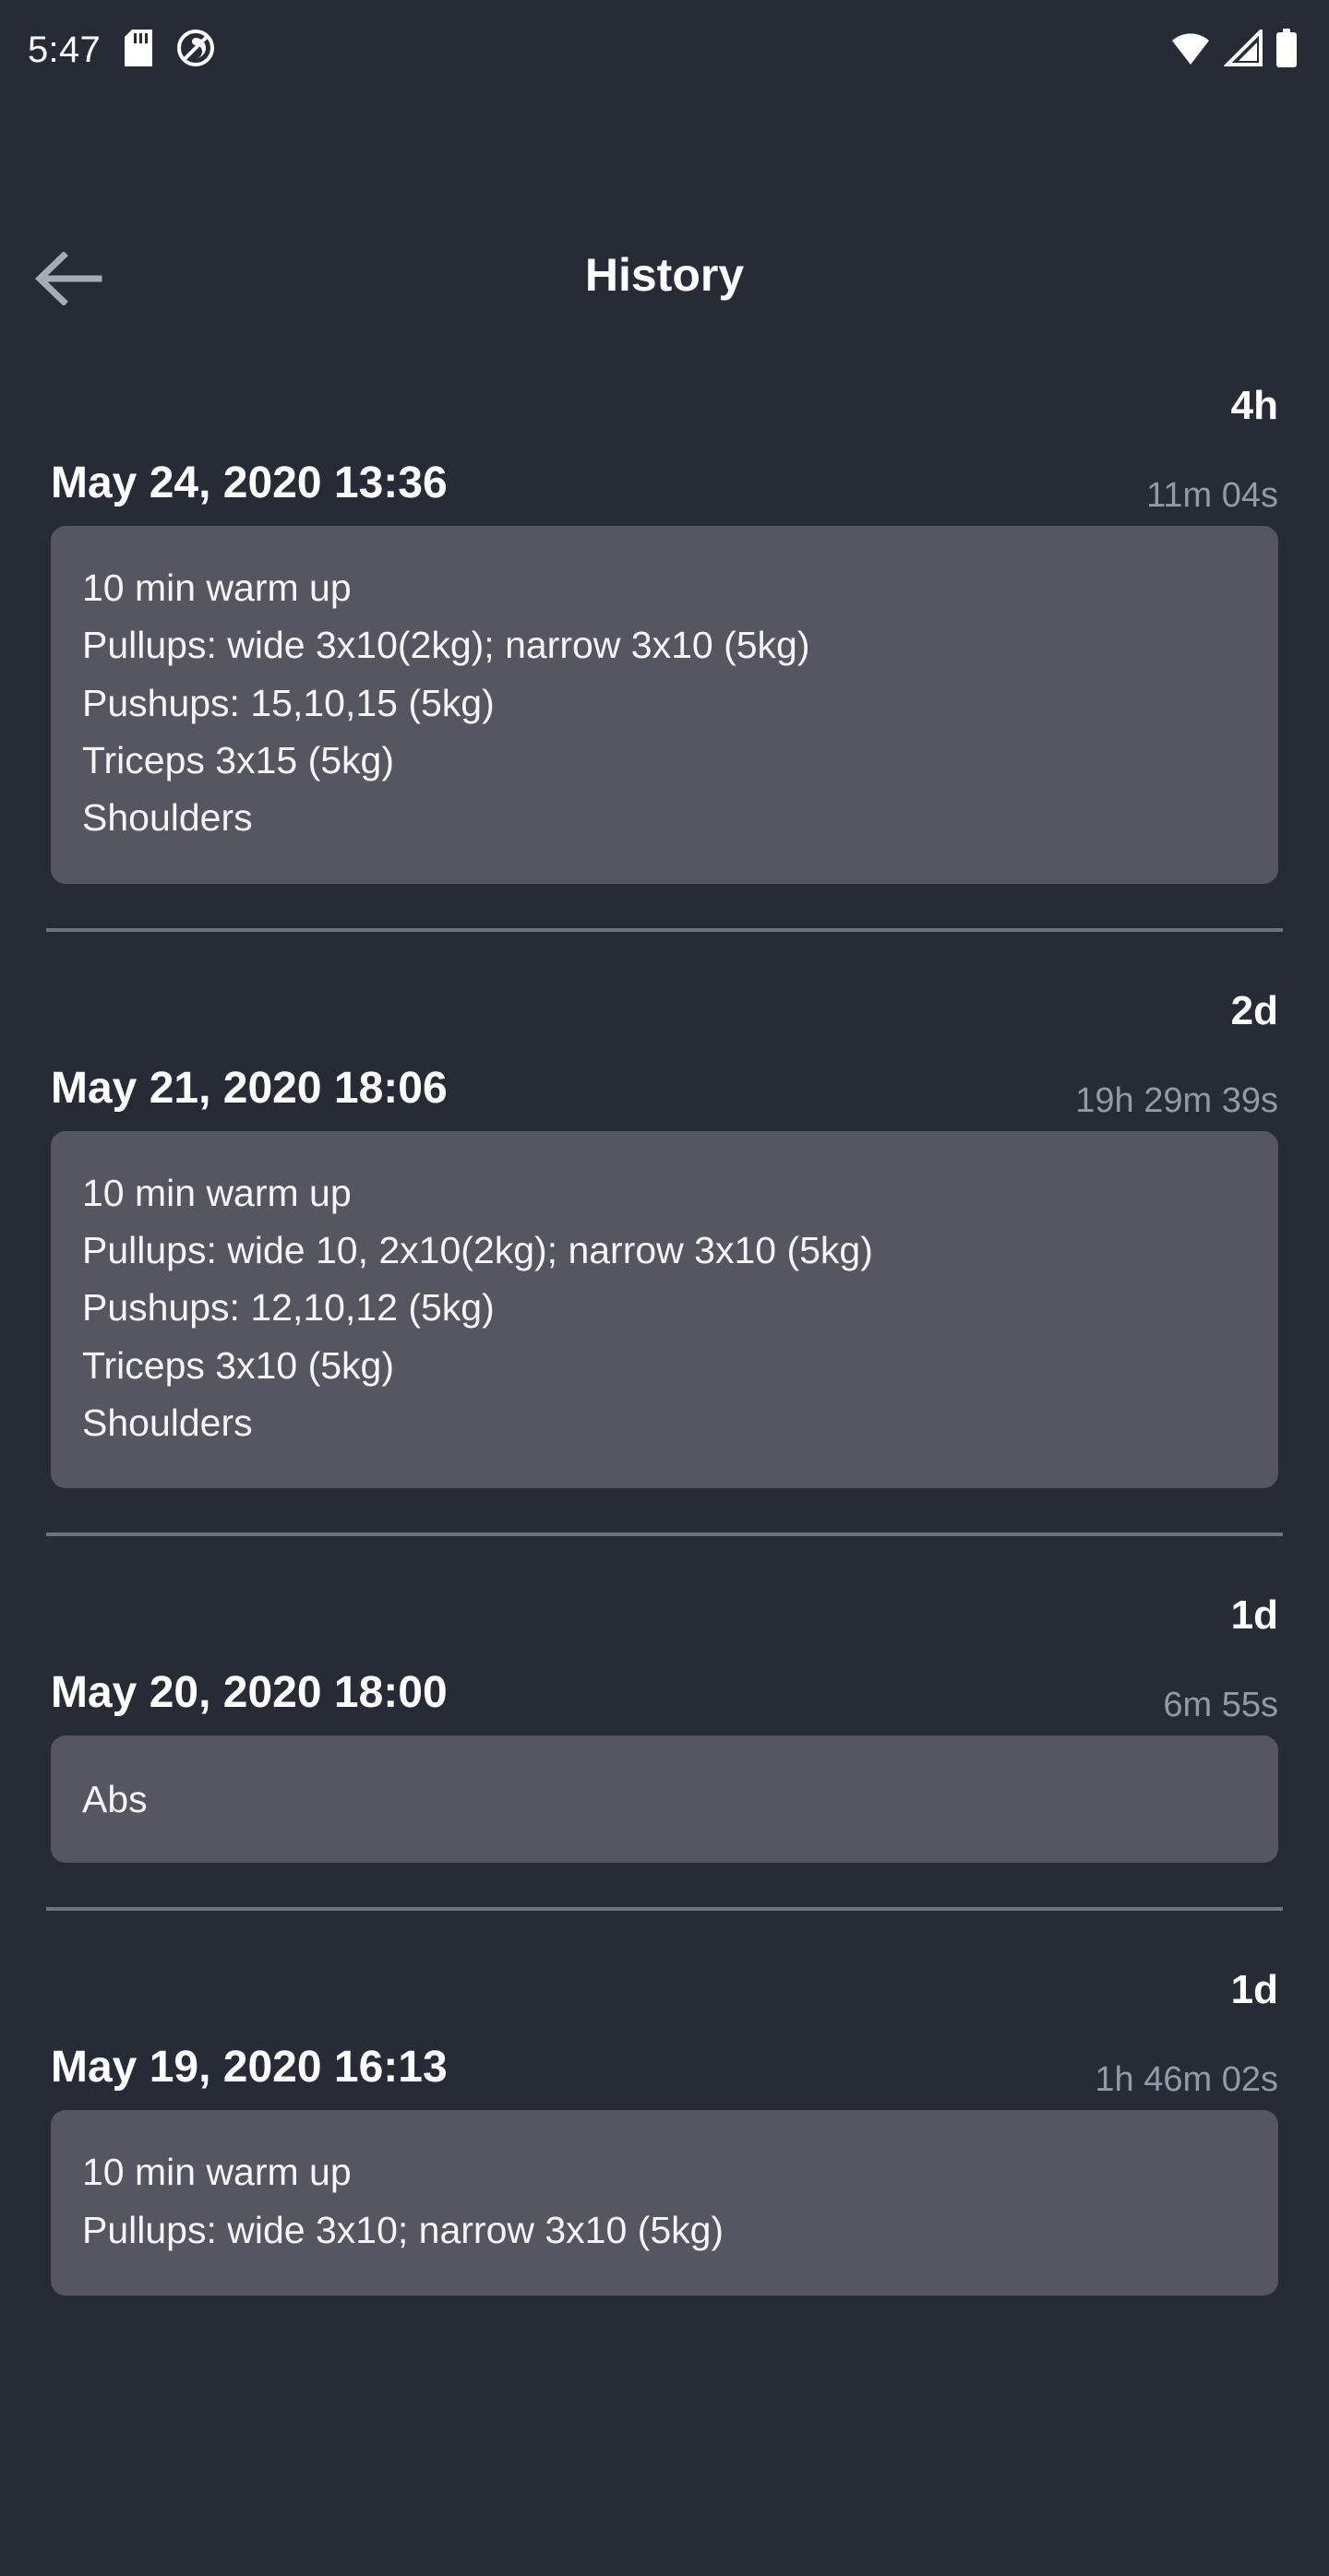 The image size is (1329, 2576). Describe the element at coordinates (403, 2229) in the screenshot. I see `workout-note-line: Pullups: wide 3x10; narrow 3x10 (5kg)` at that location.